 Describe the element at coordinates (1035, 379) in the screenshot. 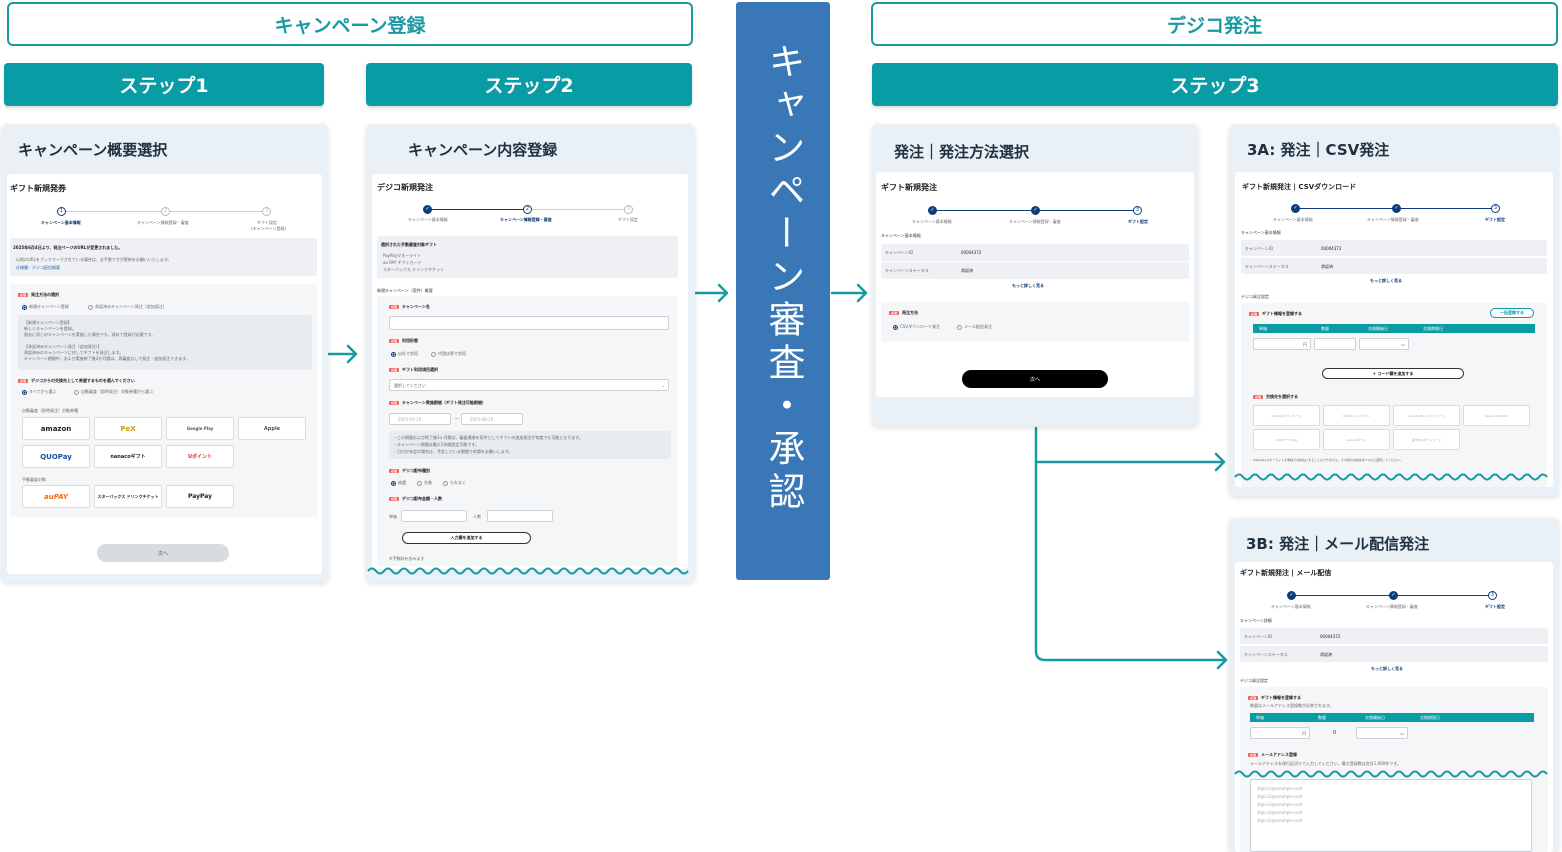

I see `panel3-next-button: 次へ` at that location.